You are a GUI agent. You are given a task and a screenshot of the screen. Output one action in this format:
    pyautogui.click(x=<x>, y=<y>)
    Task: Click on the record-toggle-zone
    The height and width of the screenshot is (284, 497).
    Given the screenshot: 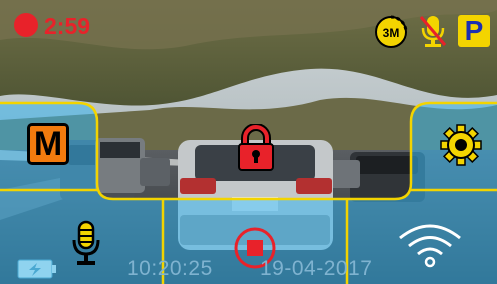 What is the action you would take?
    pyautogui.click(x=255, y=241)
    